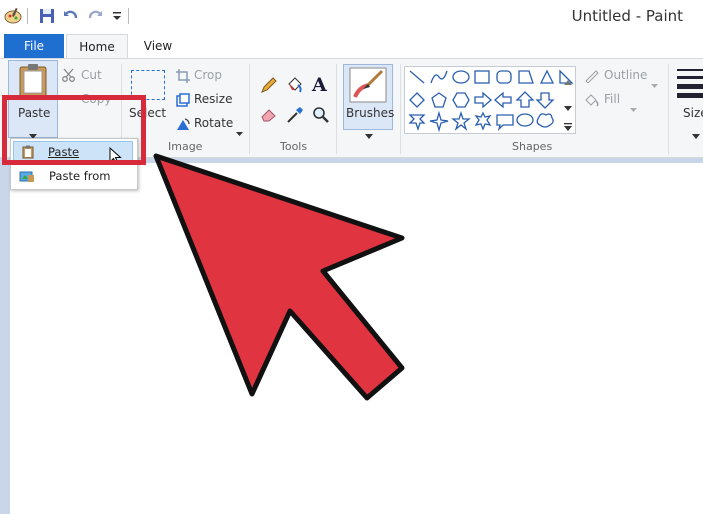  What do you see at coordinates (74, 130) in the screenshot?
I see `highlight-box` at bounding box center [74, 130].